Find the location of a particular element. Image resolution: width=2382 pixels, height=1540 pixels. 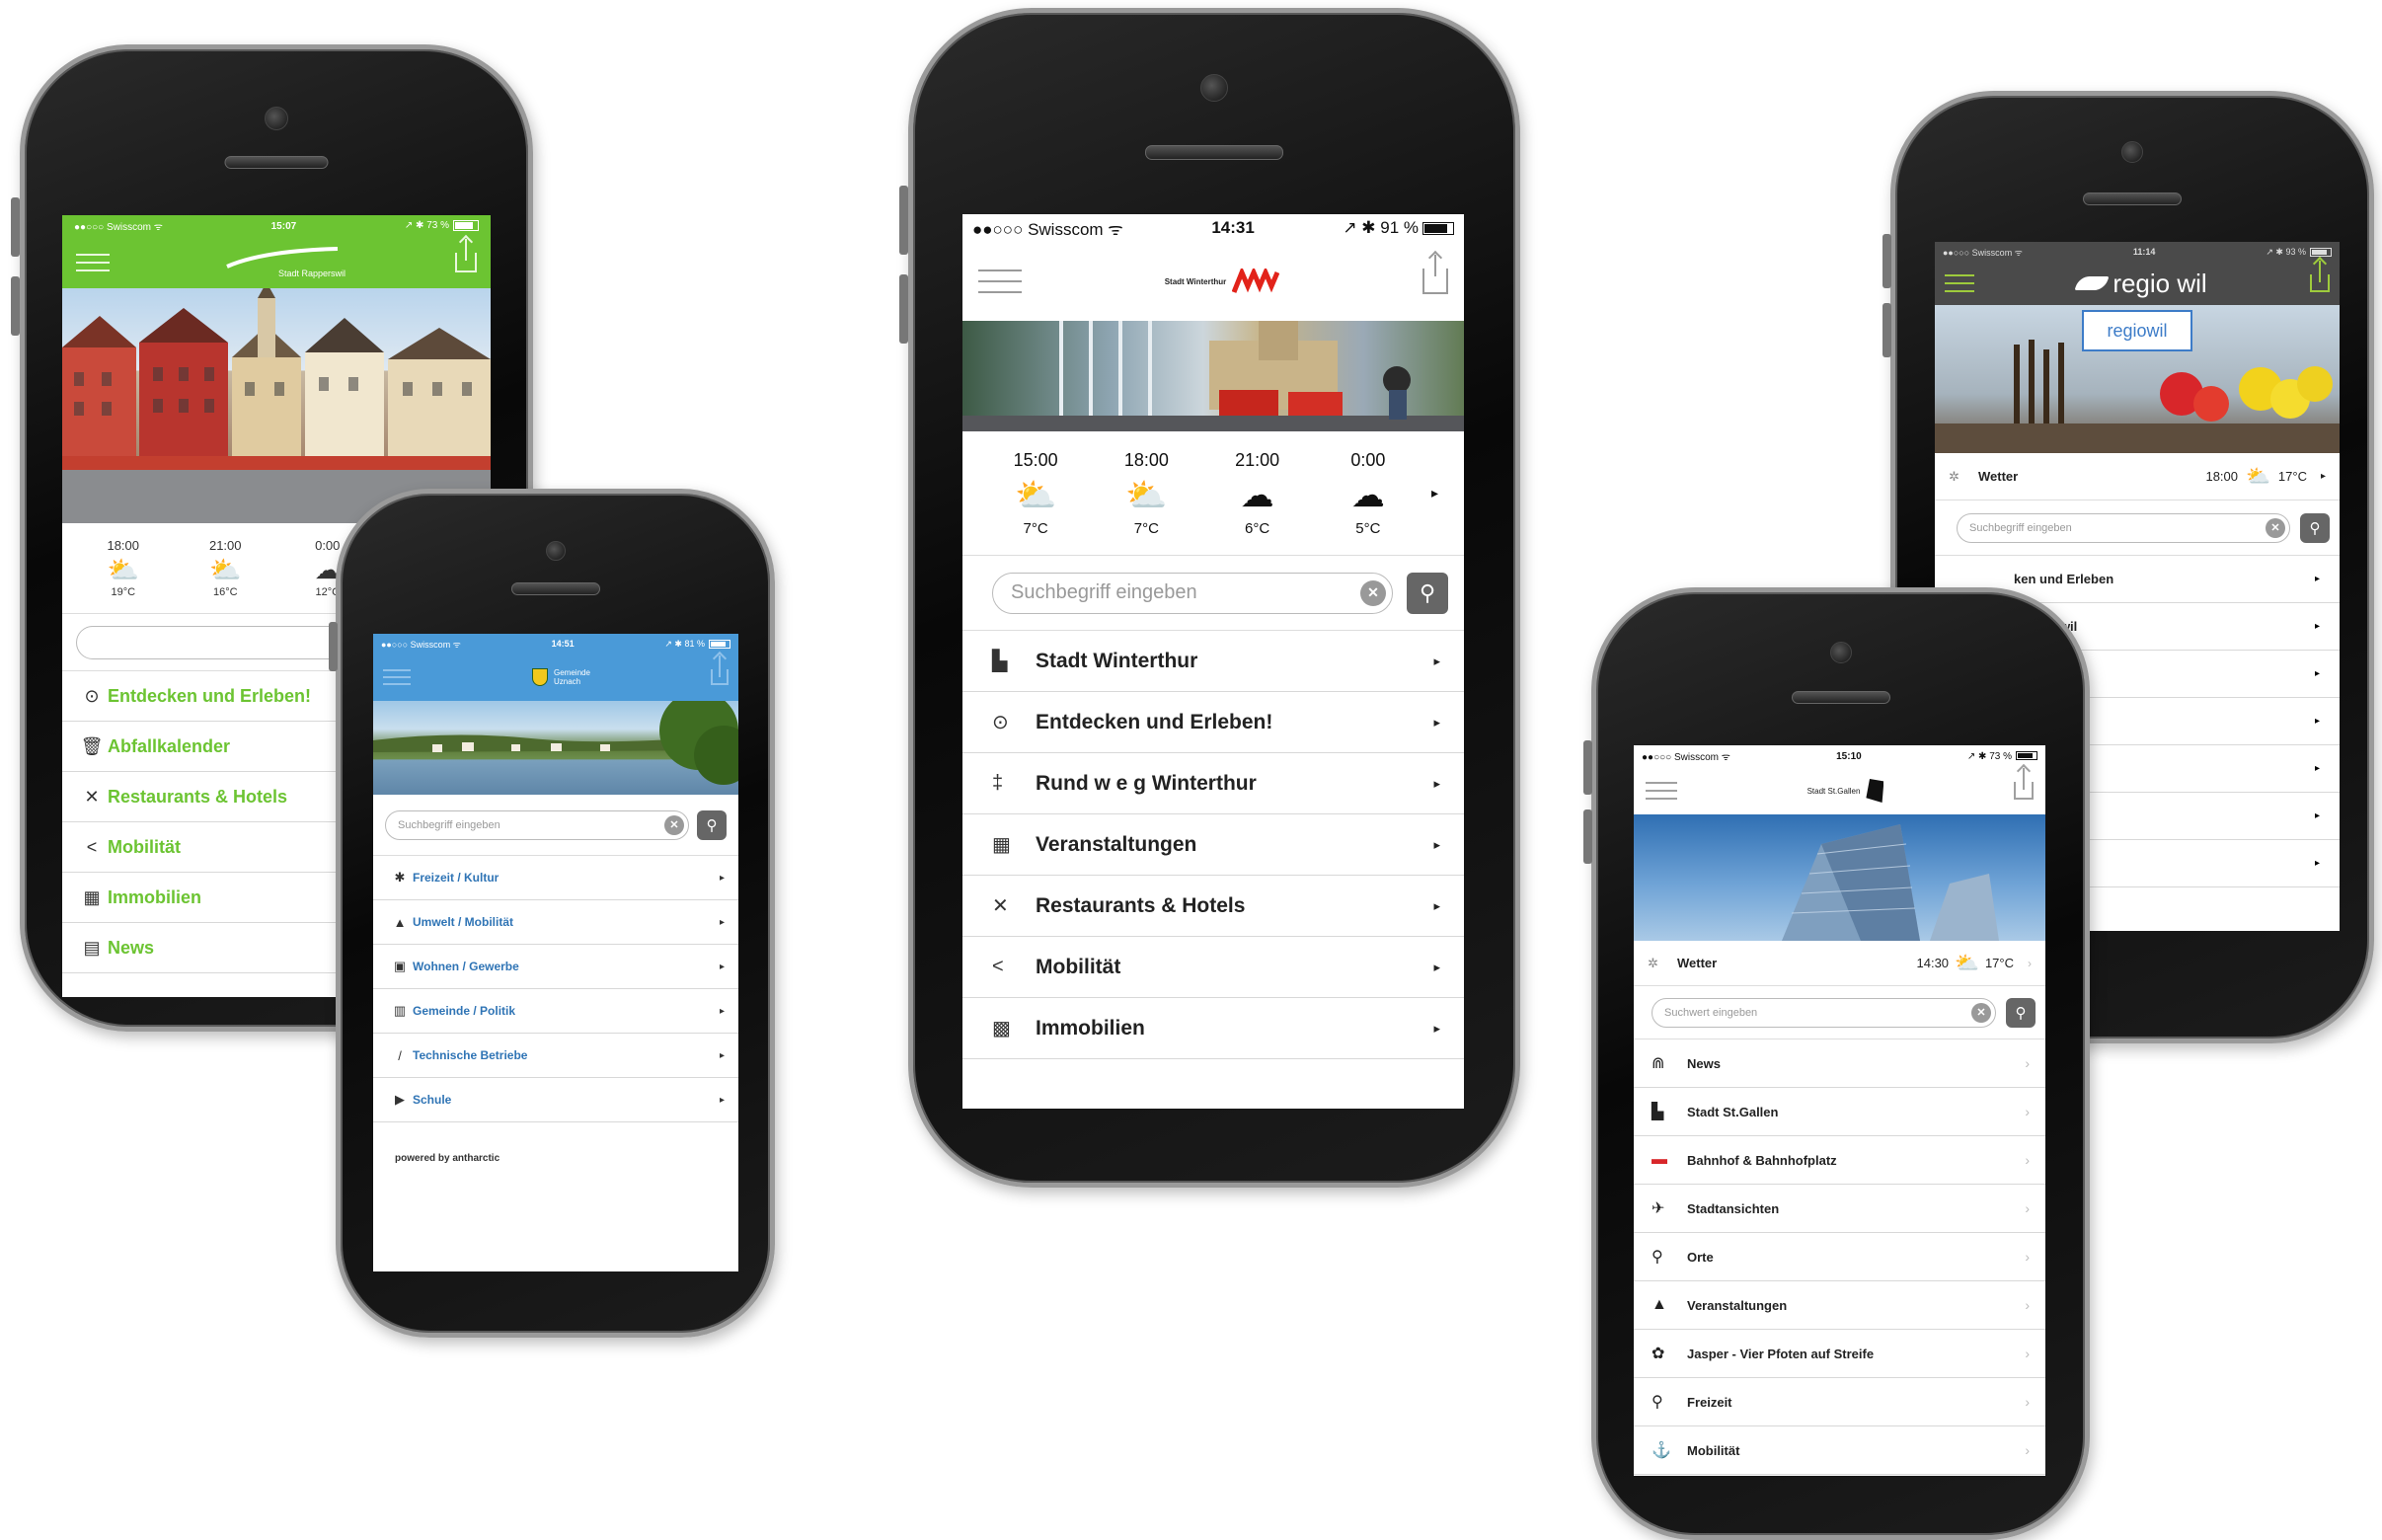

list-item-label: Umwelt / Mobilität is located at coordinates (463, 922).